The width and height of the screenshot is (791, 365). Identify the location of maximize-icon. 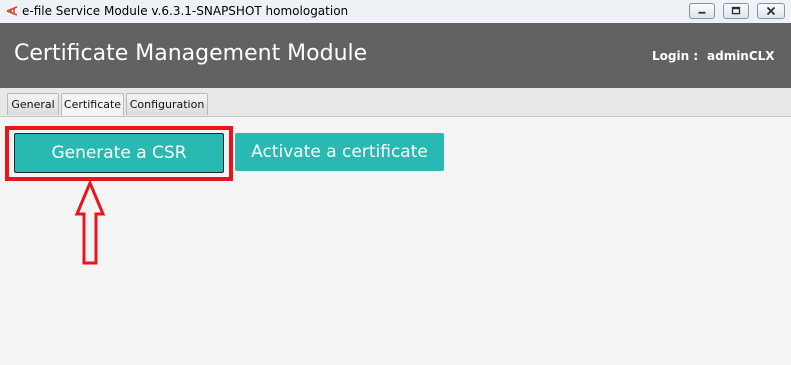
(736, 10).